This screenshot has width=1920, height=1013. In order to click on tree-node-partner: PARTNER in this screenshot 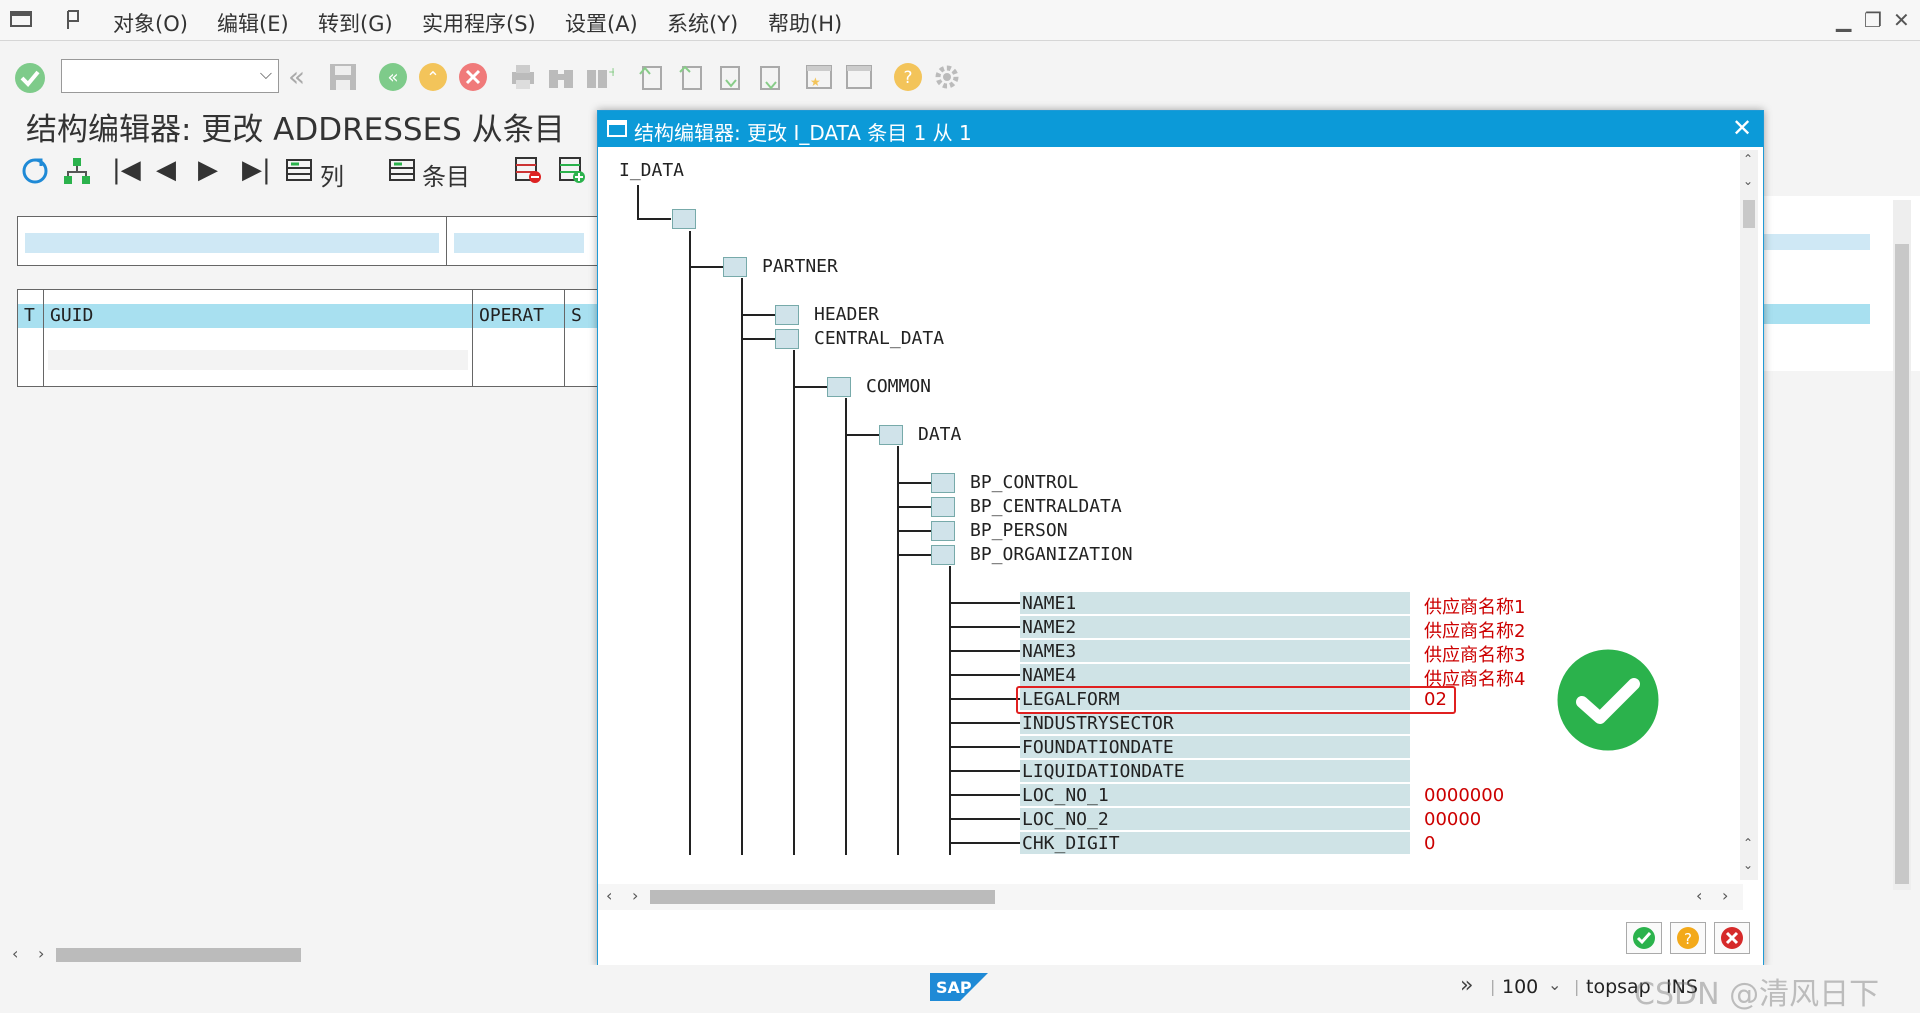, I will do `click(800, 266)`.